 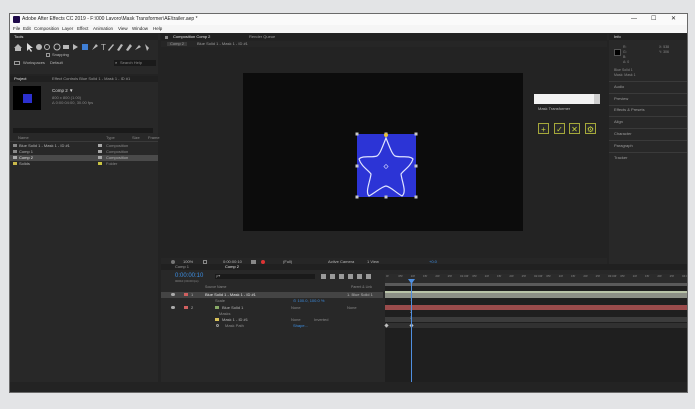 I want to click on panel-character: Character, so click(x=623, y=134).